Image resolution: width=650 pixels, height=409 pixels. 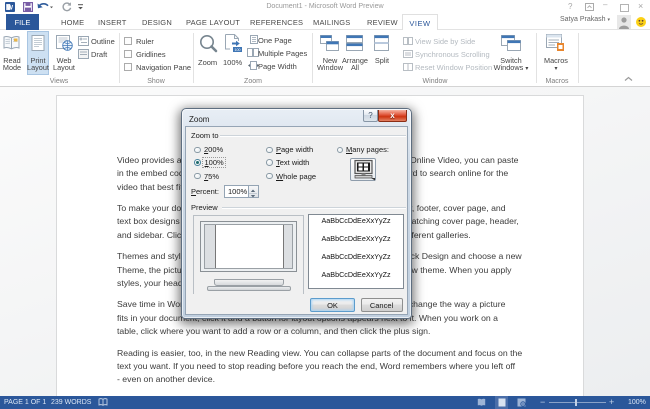 What do you see at coordinates (238, 50) in the screenshot?
I see `svg-text: 100` at bounding box center [238, 50].